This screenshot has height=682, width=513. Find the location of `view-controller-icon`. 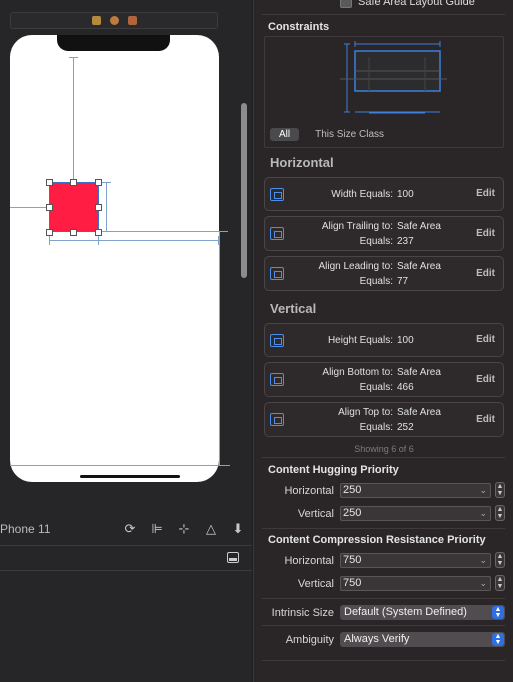

view-controller-icon is located at coordinates (96, 20).